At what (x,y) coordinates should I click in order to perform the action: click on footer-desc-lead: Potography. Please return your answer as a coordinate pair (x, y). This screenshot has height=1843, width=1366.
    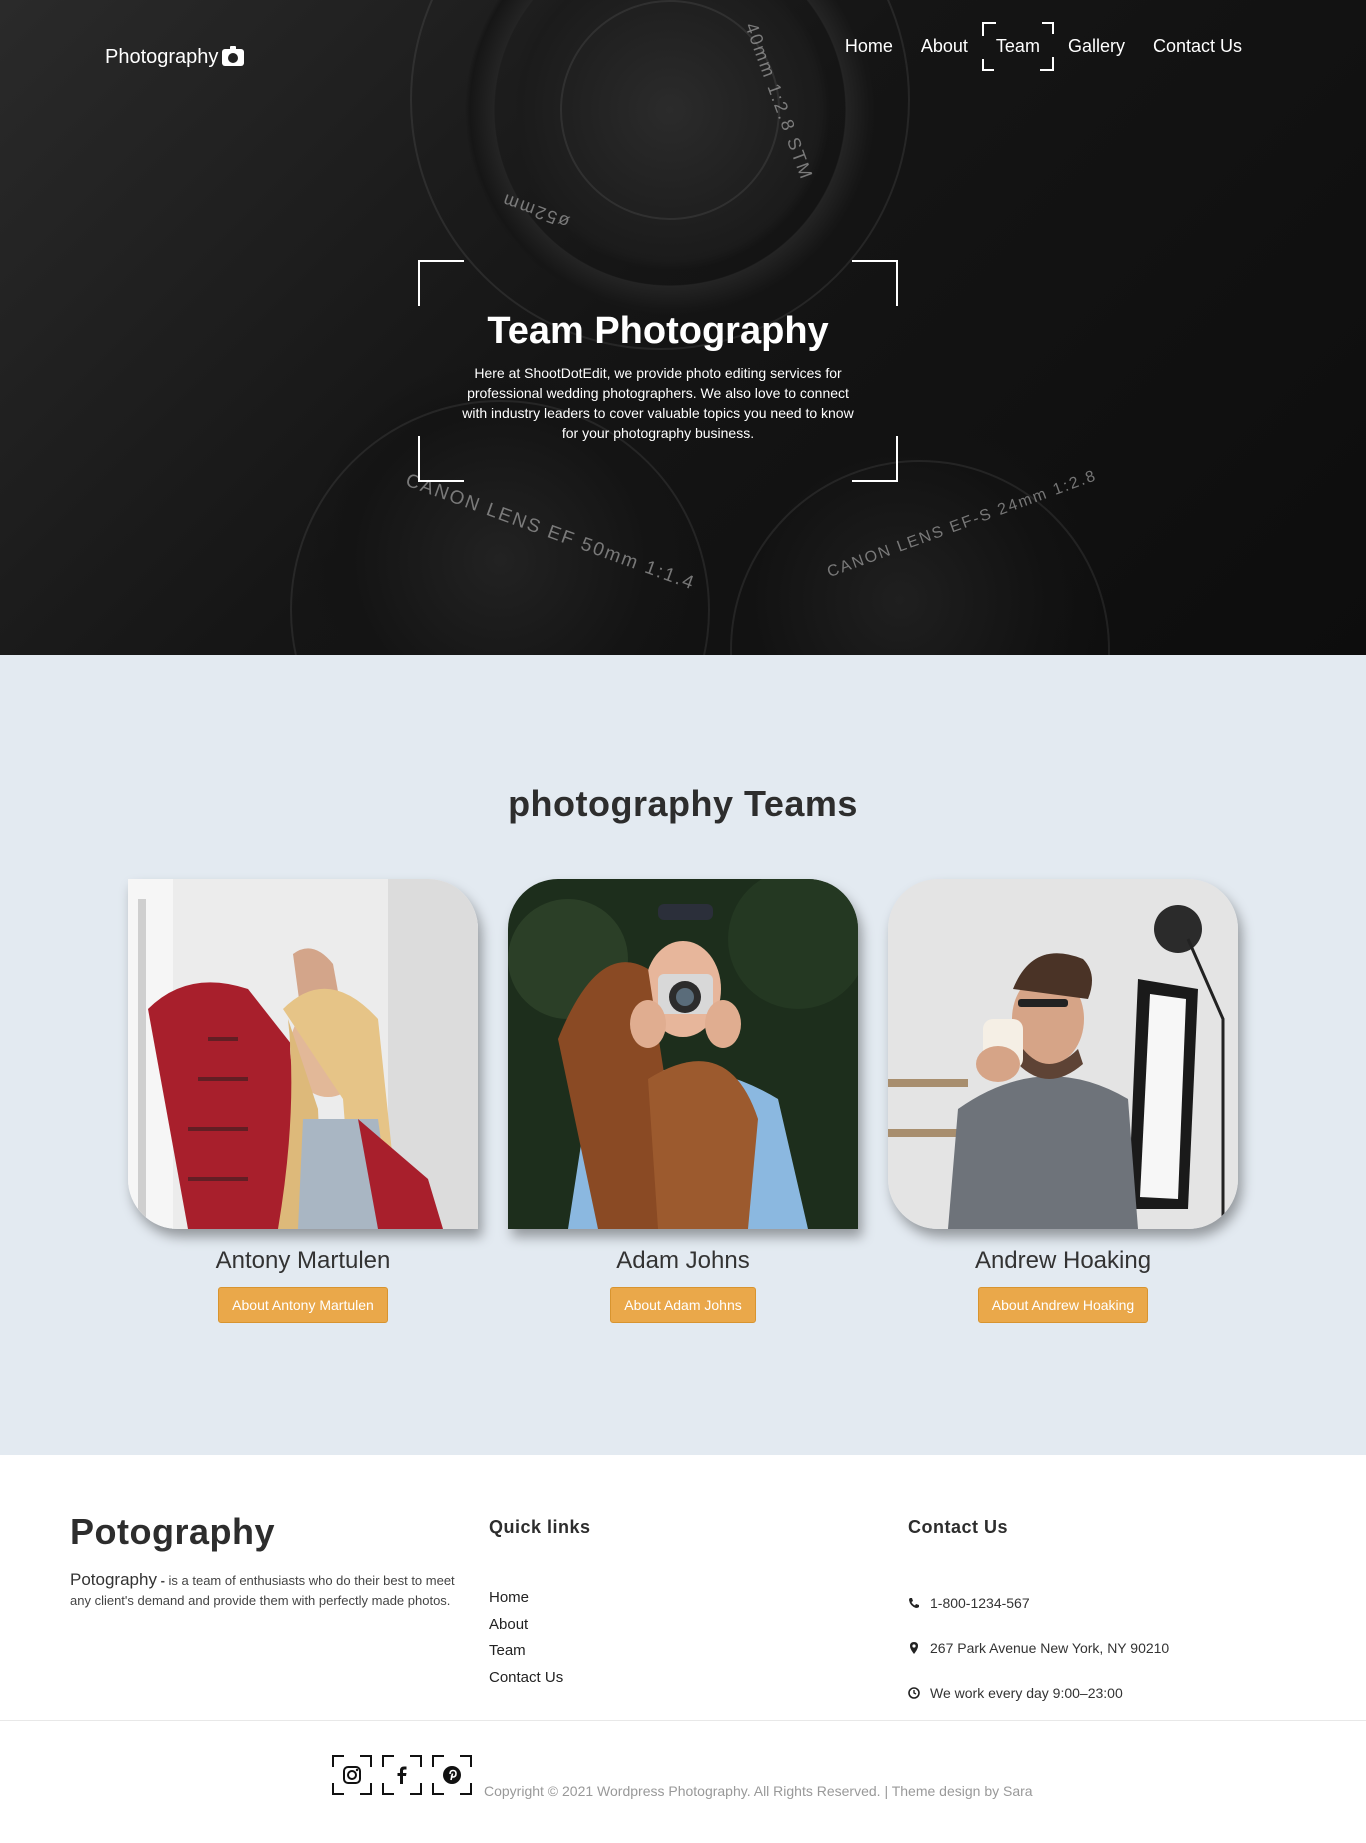
    Looking at the image, I should click on (113, 1579).